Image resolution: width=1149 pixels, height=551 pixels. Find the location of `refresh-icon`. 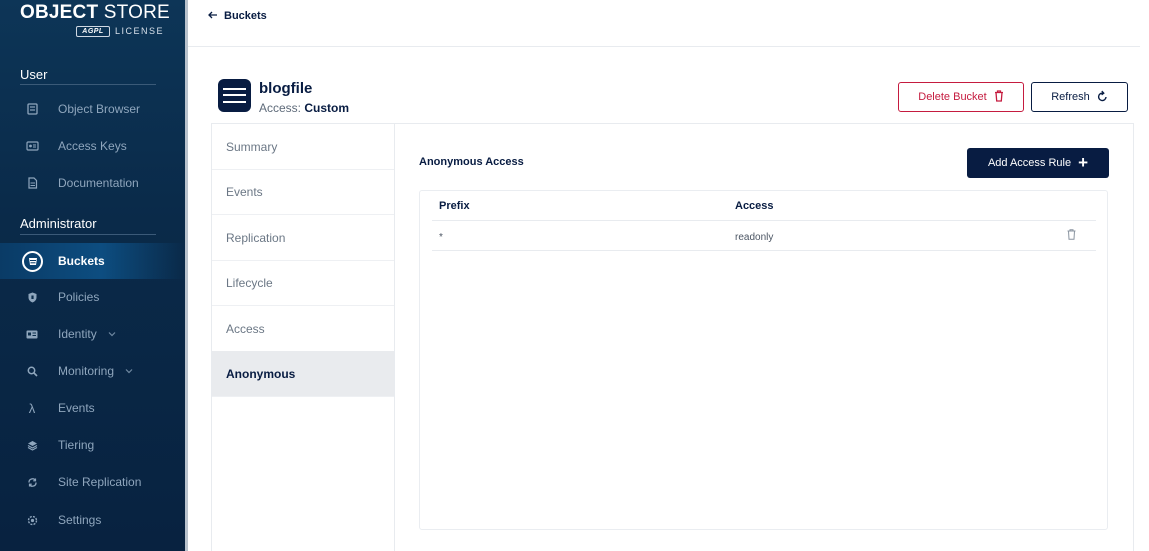

refresh-icon is located at coordinates (1102, 97).